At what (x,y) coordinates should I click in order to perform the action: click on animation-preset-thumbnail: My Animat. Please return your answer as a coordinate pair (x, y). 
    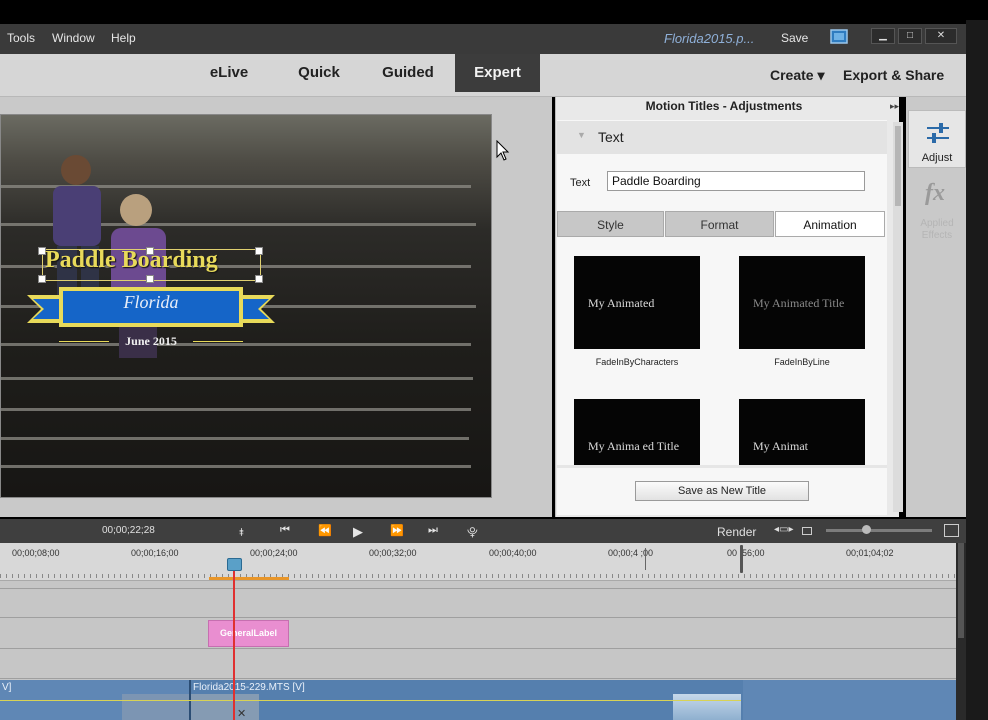
    Looking at the image, I should click on (802, 433).